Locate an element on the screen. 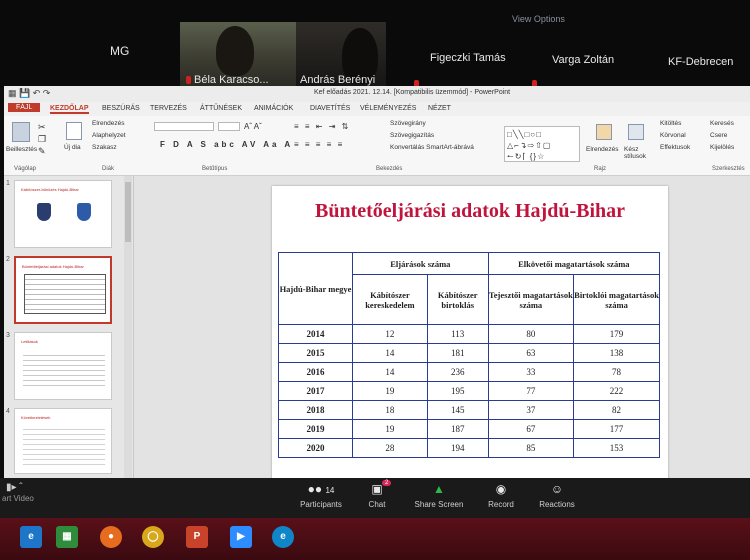 Image resolution: width=750 pixels, height=560 pixels. arrange-icon is located at coordinates (604, 132).